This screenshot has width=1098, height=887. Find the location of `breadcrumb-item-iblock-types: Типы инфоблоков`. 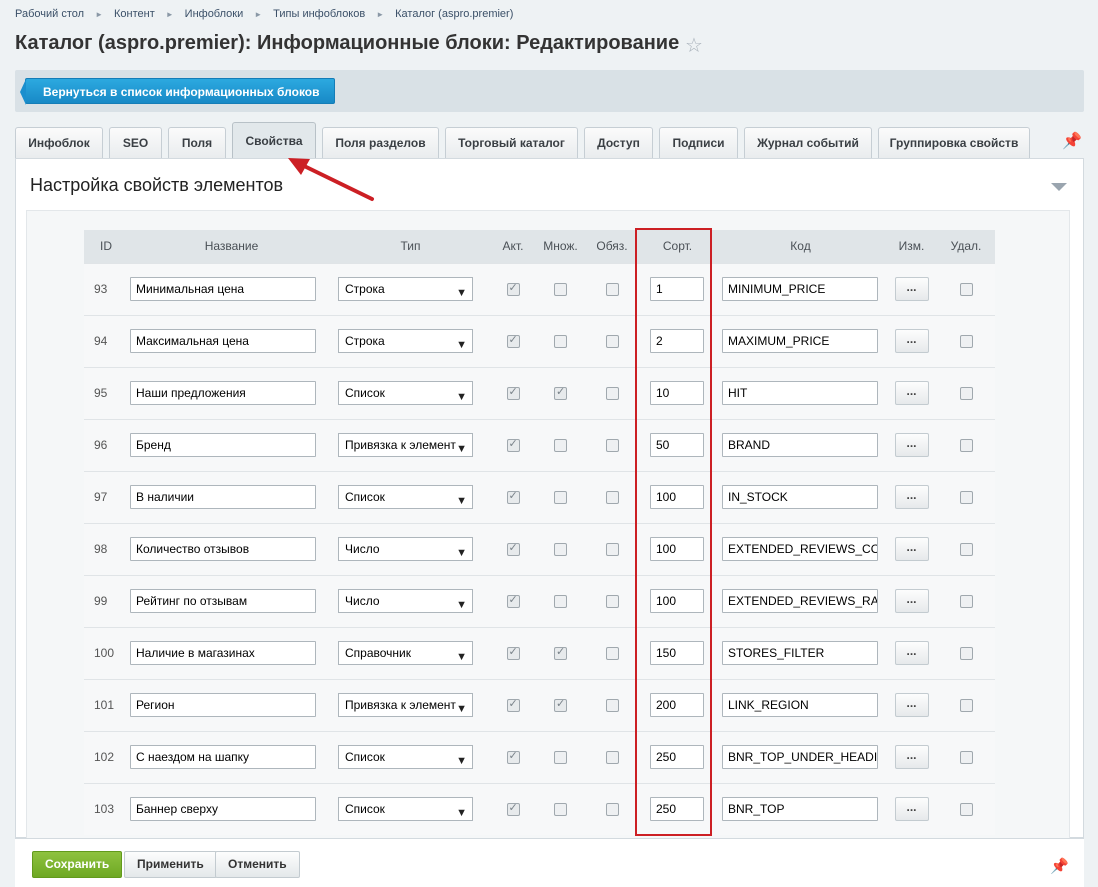

breadcrumb-item-iblock-types: Типы инфоблоков is located at coordinates (319, 14).